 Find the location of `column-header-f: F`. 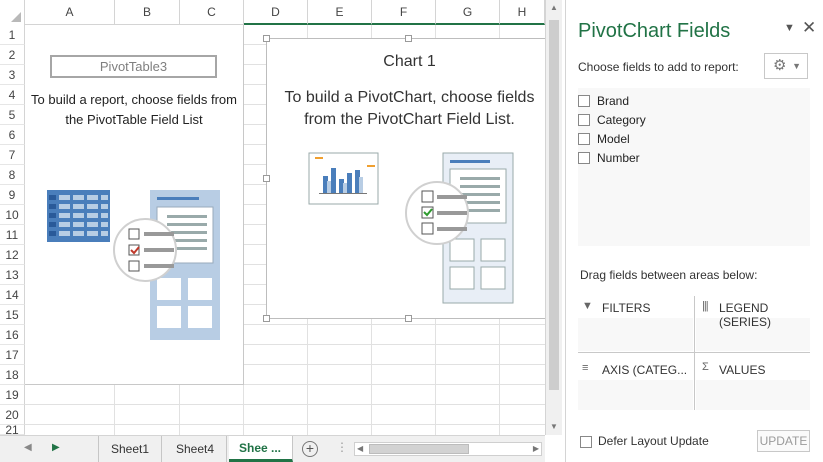

column-header-f: F is located at coordinates (404, 12).